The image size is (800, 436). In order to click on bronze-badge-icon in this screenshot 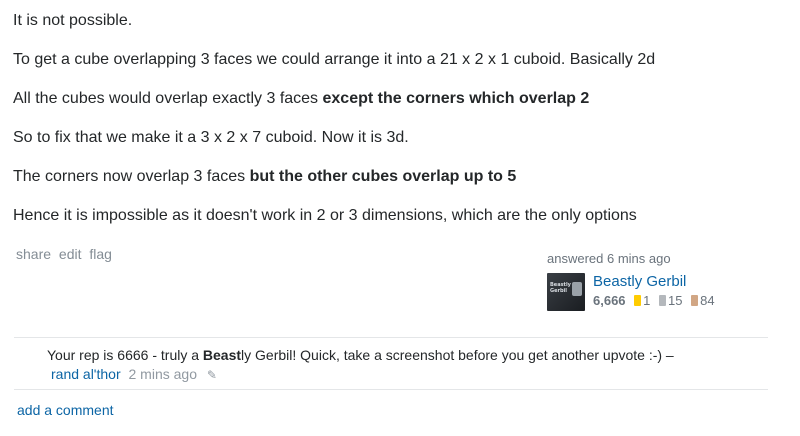, I will do `click(695, 300)`.